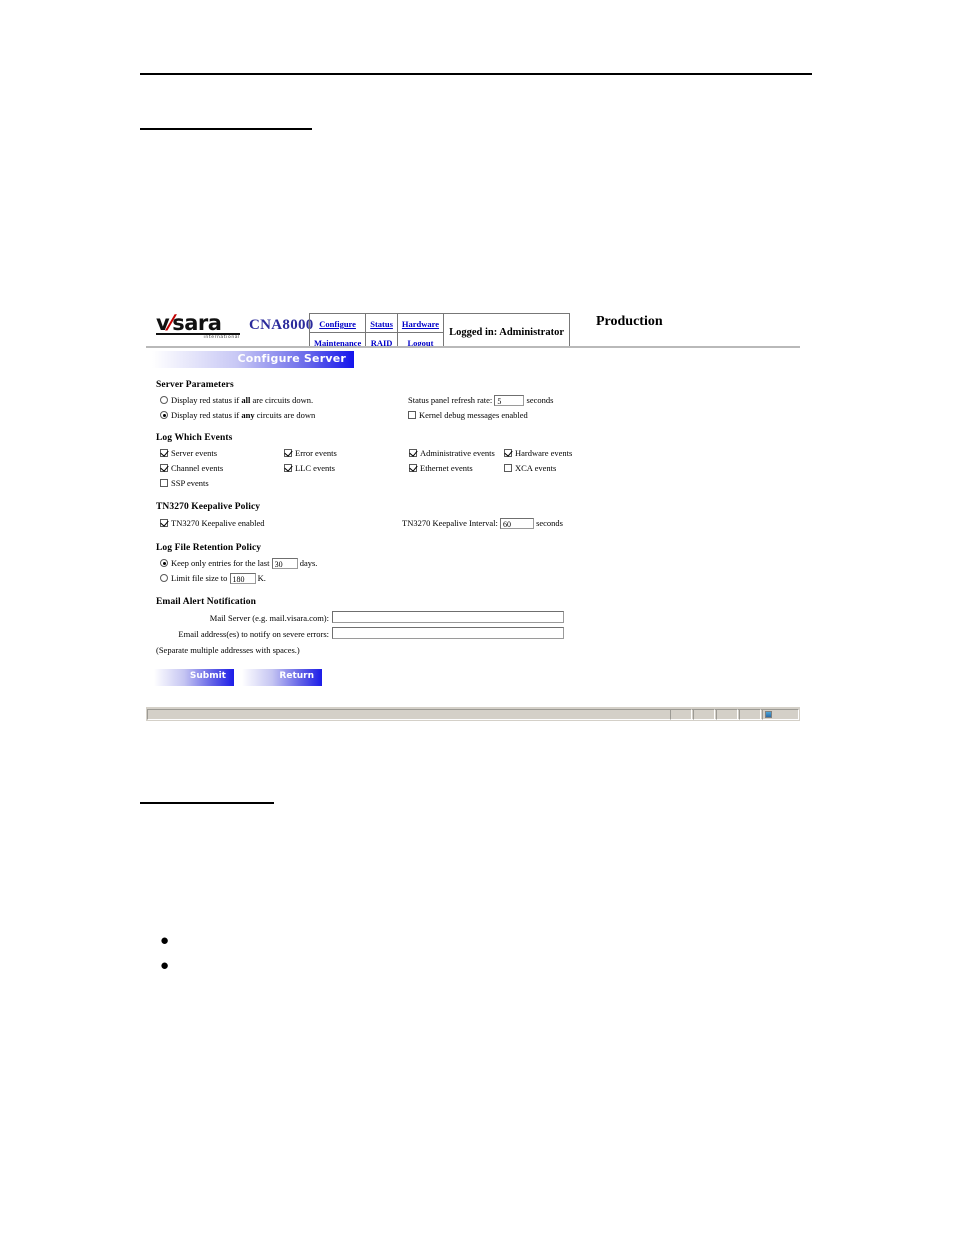  What do you see at coordinates (281, 325) in the screenshot?
I see `product-model-label: CNA8000` at bounding box center [281, 325].